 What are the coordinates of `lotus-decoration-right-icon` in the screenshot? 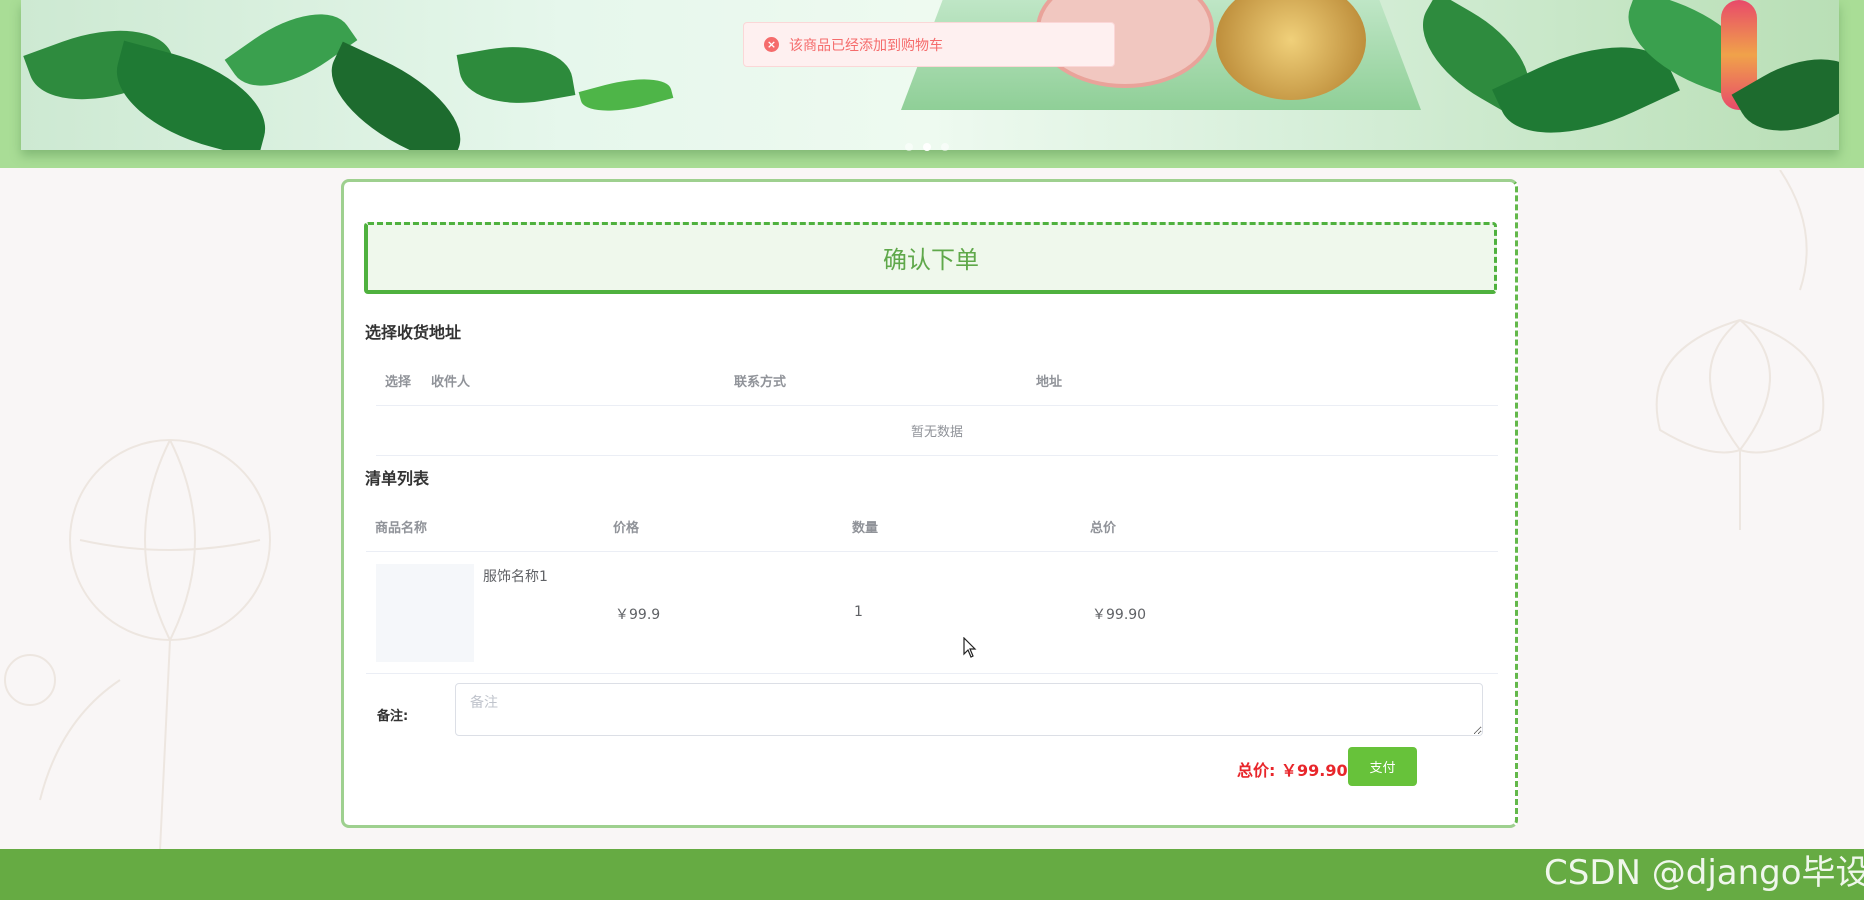 It's located at (1740, 350).